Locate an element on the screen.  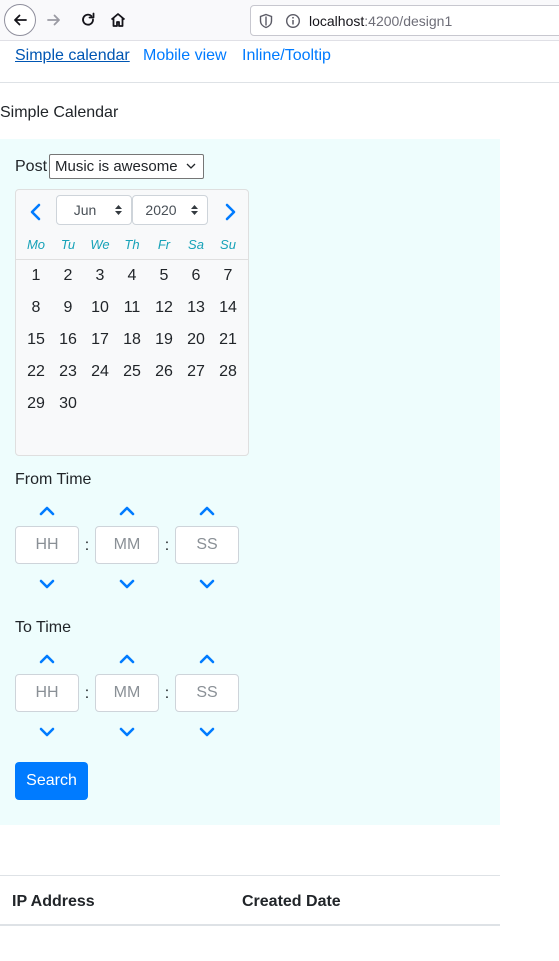
day-cell: 28 is located at coordinates (228, 372).